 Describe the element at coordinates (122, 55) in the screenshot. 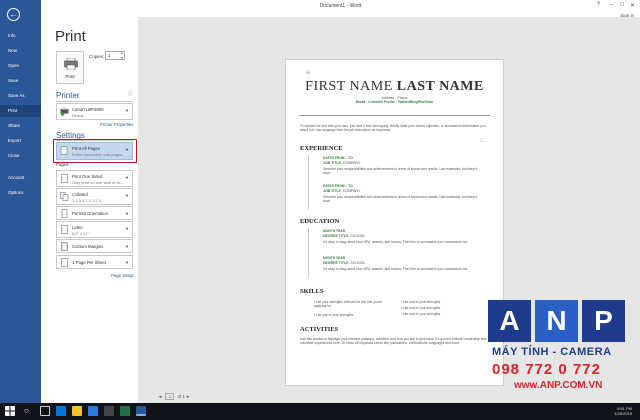

I see `copies-stepper: ▲ ▼` at that location.